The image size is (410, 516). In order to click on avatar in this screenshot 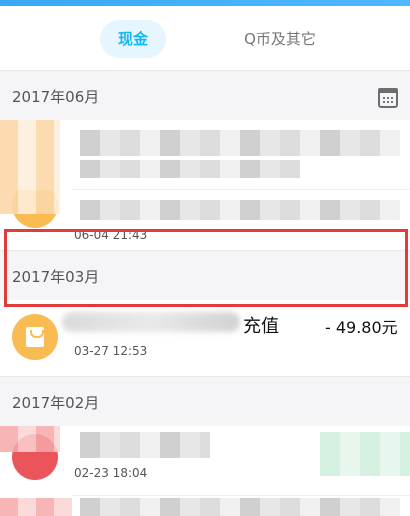, I will do `click(35, 337)`.